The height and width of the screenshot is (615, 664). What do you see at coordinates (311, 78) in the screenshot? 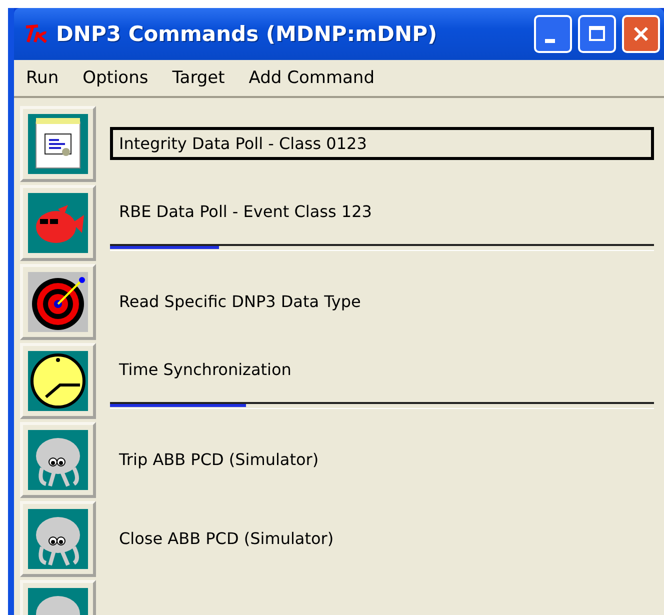
I see `menu-item: Add Command` at bounding box center [311, 78].